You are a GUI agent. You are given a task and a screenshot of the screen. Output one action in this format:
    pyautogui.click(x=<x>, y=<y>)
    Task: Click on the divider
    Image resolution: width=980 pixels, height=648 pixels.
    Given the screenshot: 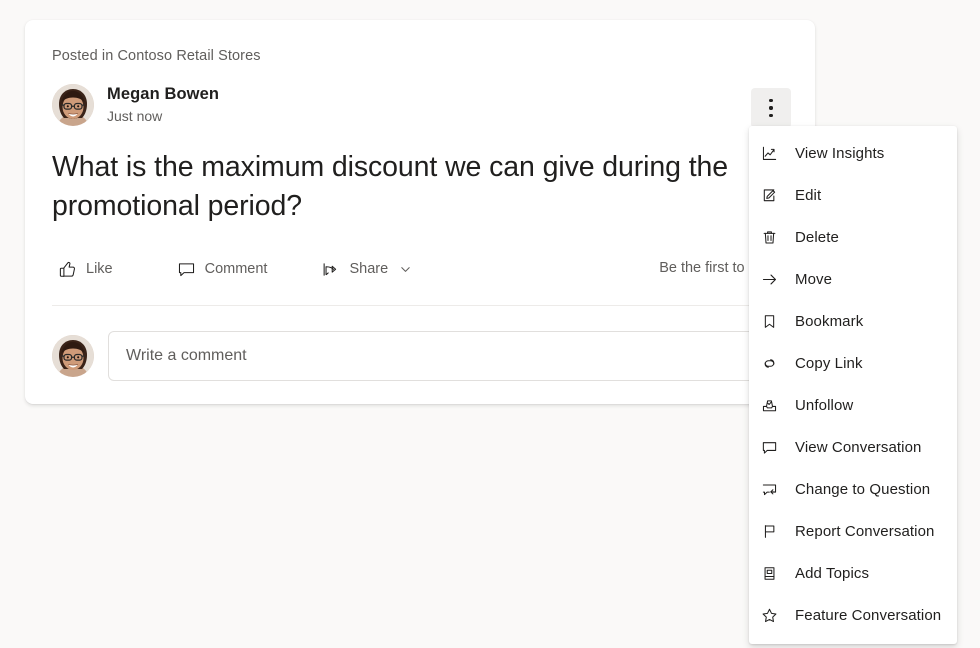 What is the action you would take?
    pyautogui.click(x=420, y=305)
    